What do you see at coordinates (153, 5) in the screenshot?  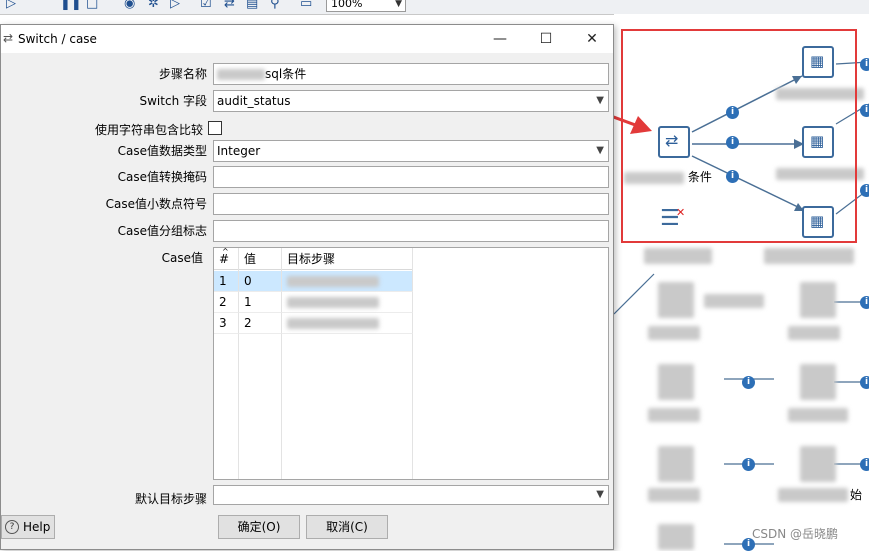 I see `debug-icon: ✲` at bounding box center [153, 5].